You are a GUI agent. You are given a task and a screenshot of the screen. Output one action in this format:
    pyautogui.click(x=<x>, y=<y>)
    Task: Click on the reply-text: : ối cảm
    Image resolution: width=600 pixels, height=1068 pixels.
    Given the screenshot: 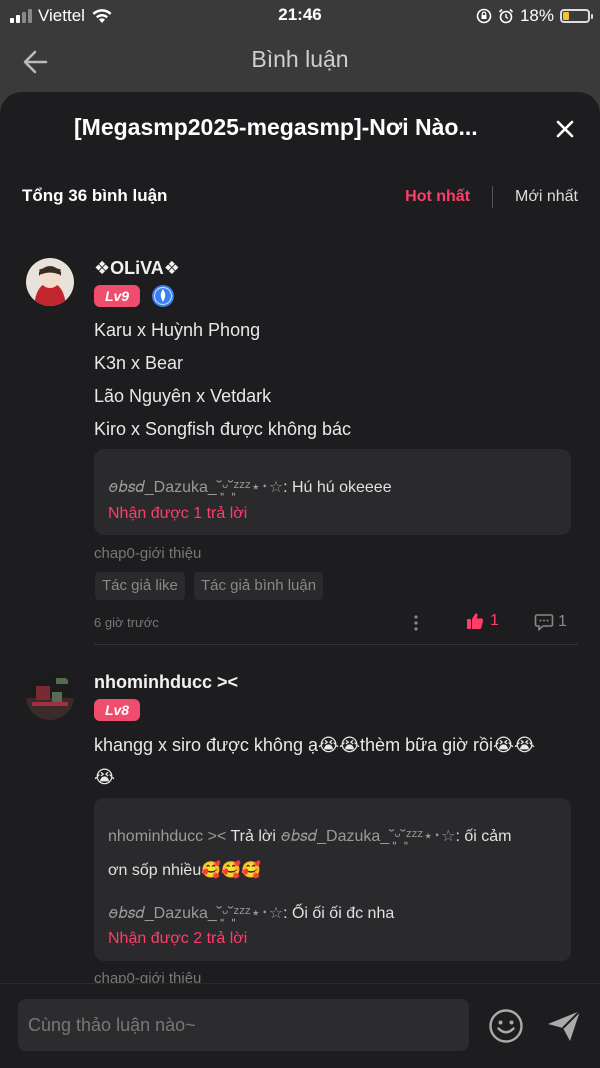 What is the action you would take?
    pyautogui.click(x=483, y=836)
    